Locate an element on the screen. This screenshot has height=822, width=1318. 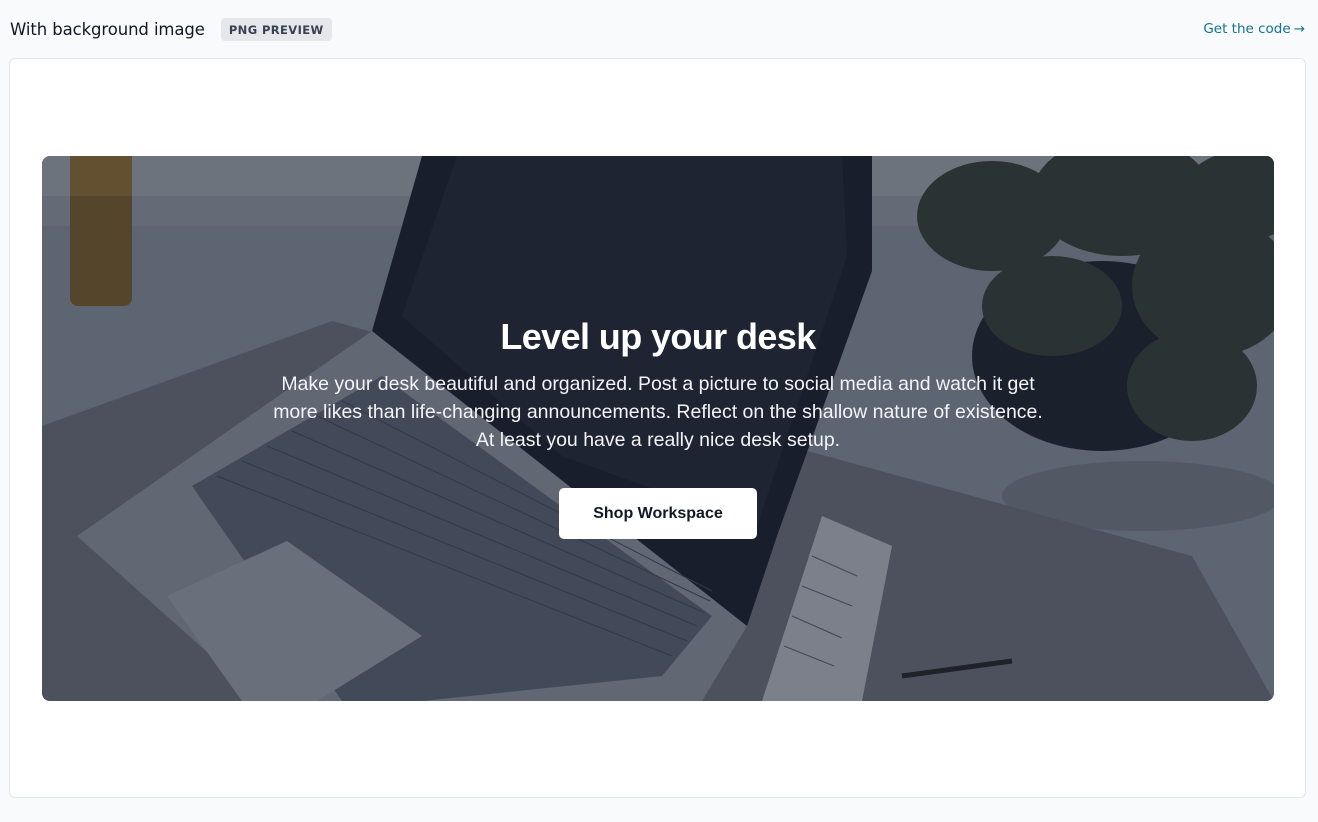
shop-workspace-button: Shop Workspace is located at coordinates (658, 513).